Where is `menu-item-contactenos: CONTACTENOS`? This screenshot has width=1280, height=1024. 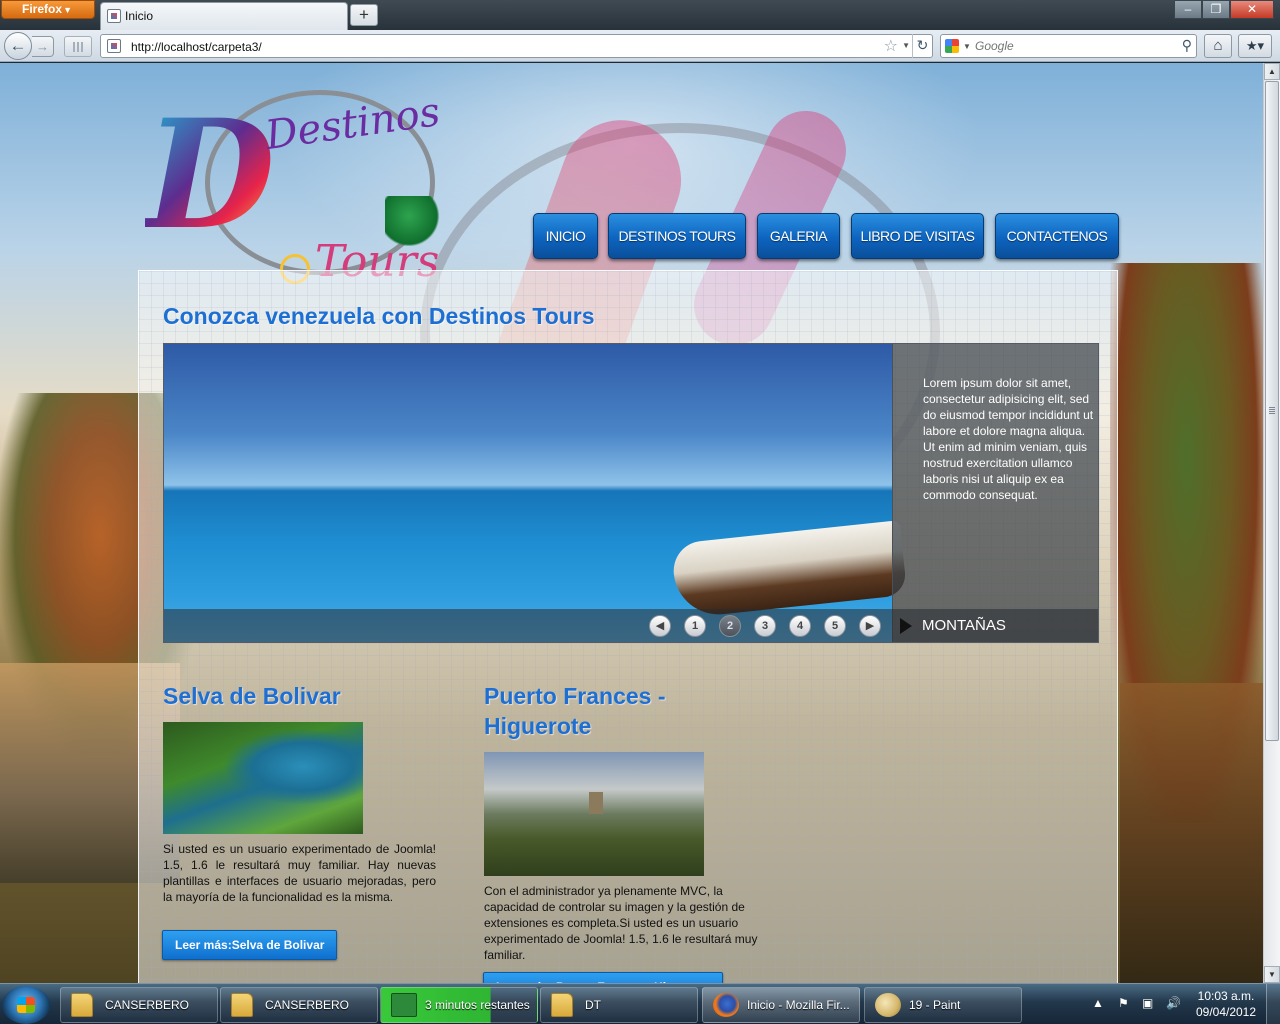
menu-item-contactenos: CONTACTENOS is located at coordinates (1057, 236).